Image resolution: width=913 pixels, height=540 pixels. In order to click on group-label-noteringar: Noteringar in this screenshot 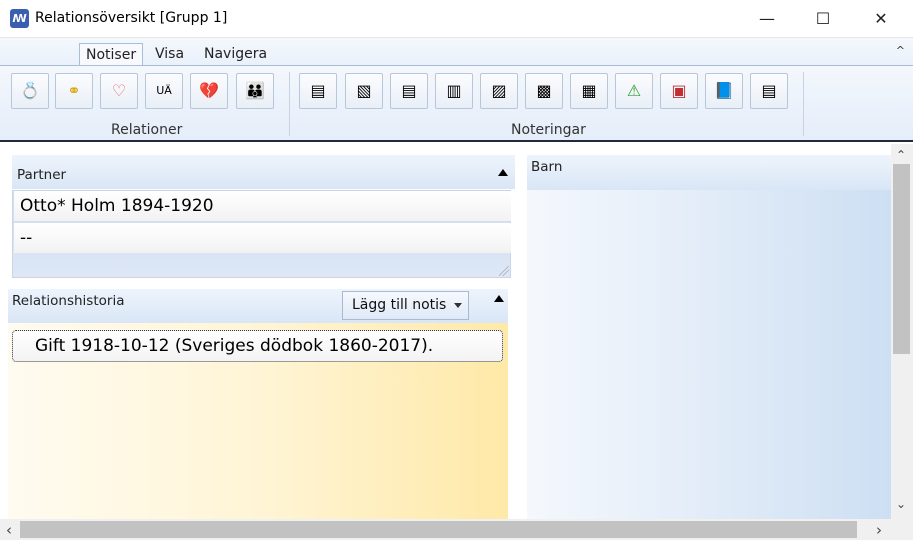, I will do `click(548, 130)`.